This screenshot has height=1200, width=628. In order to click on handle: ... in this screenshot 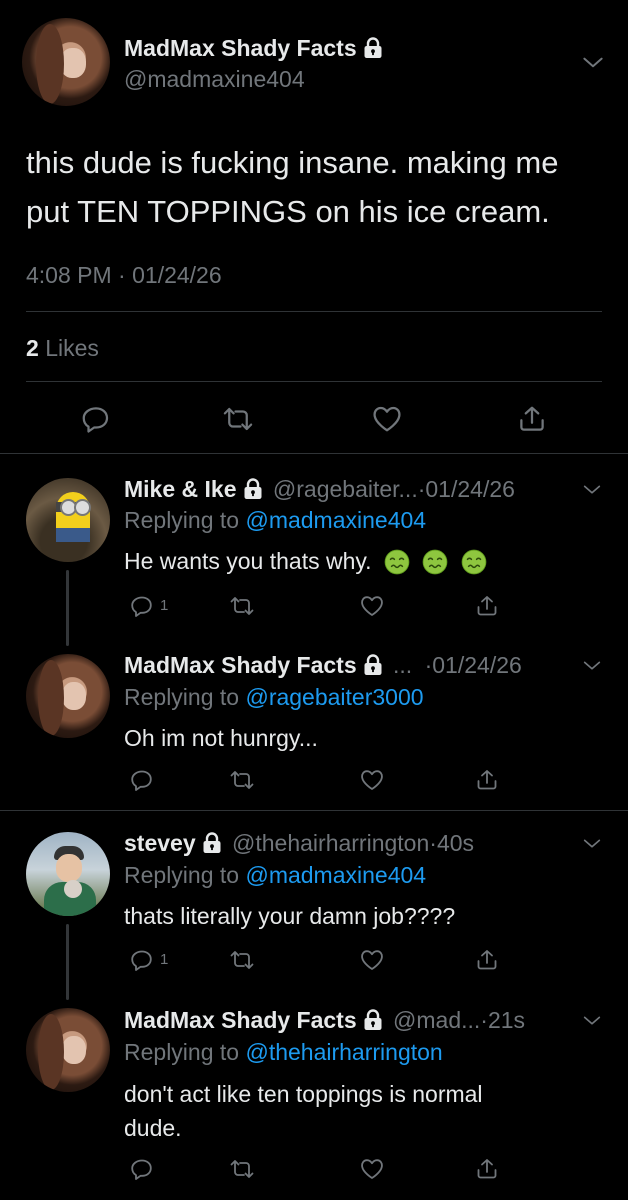, I will do `click(402, 665)`.